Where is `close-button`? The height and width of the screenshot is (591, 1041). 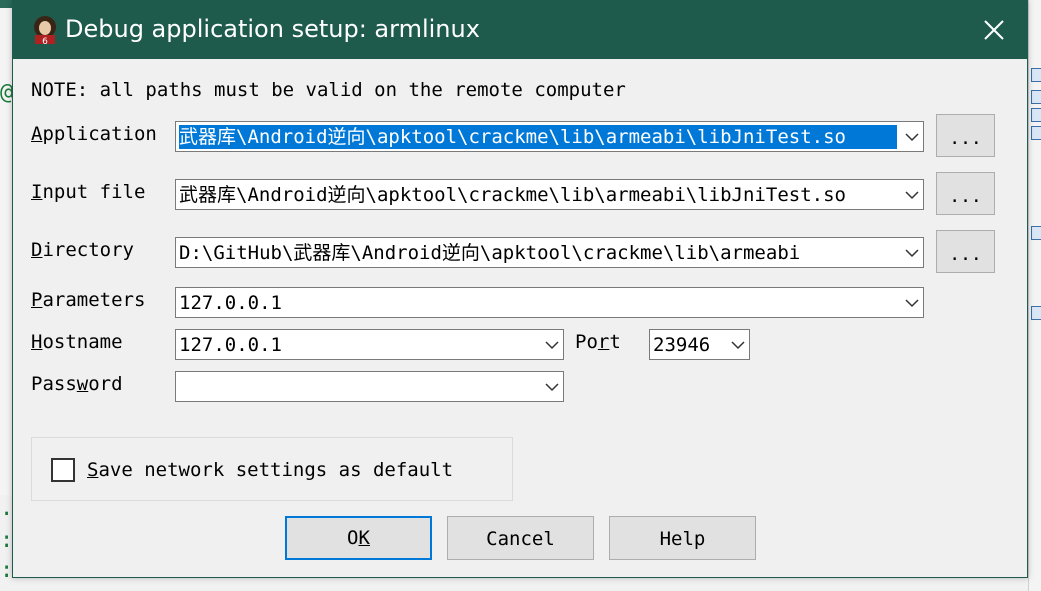
close-button is located at coordinates (994, 30).